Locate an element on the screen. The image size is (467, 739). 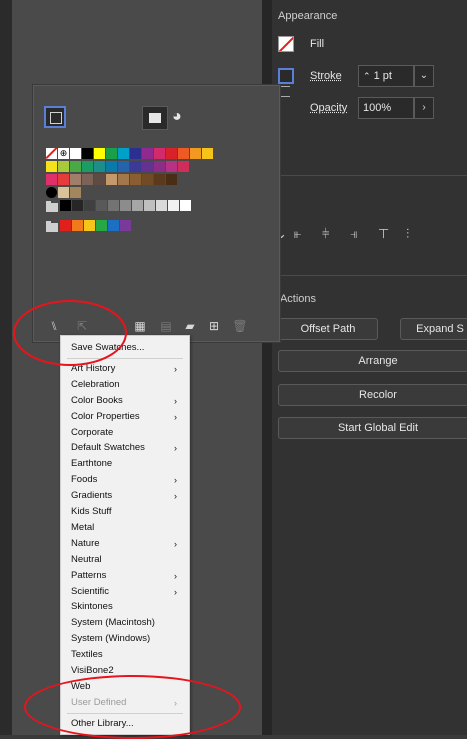
offset-path-button: Offset Path is located at coordinates (328, 329).